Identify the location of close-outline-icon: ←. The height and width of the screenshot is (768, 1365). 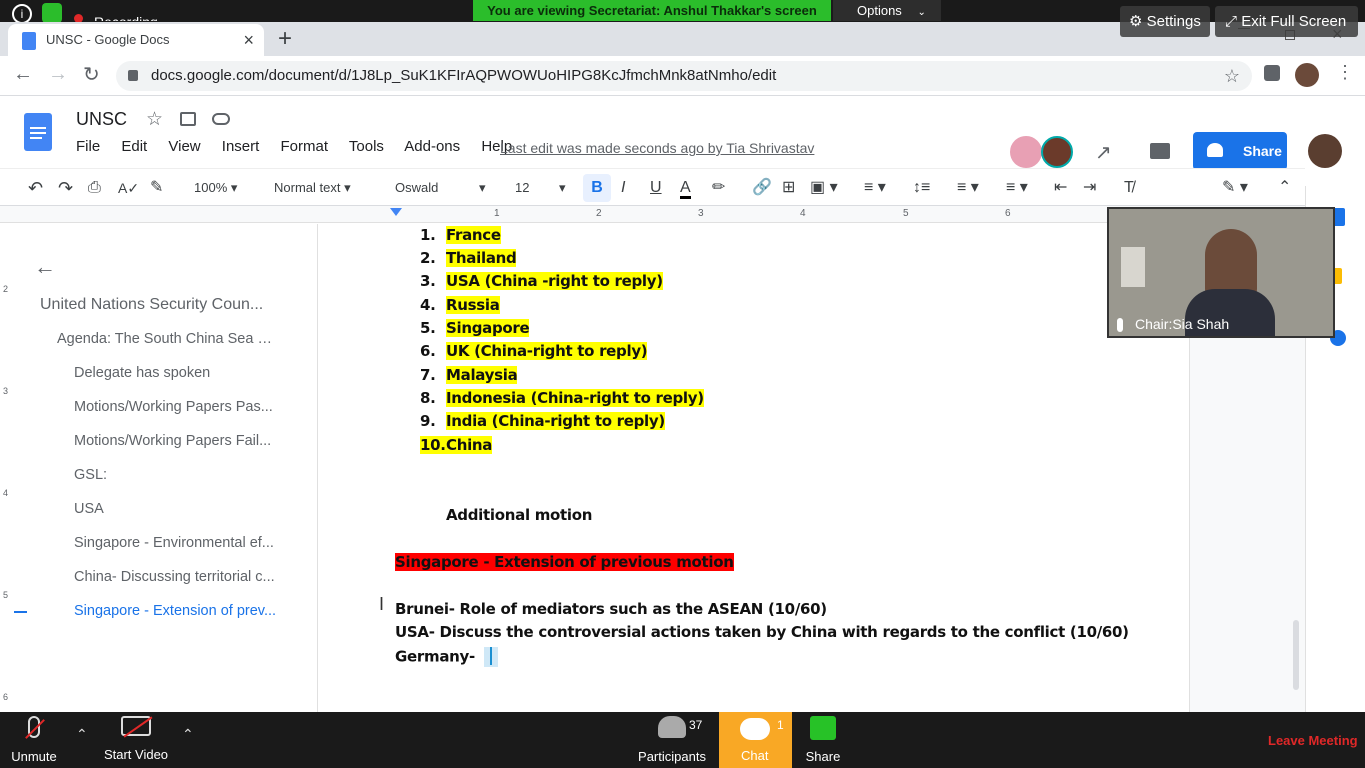
(45, 267).